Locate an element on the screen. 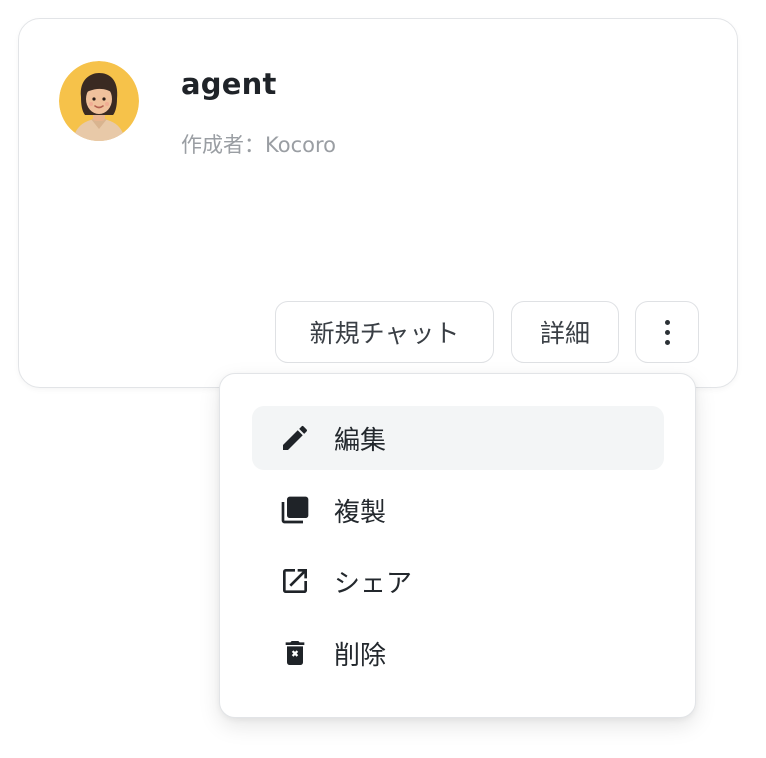 Image resolution: width=766 pixels, height=758 pixels. more-options-button is located at coordinates (667, 332).